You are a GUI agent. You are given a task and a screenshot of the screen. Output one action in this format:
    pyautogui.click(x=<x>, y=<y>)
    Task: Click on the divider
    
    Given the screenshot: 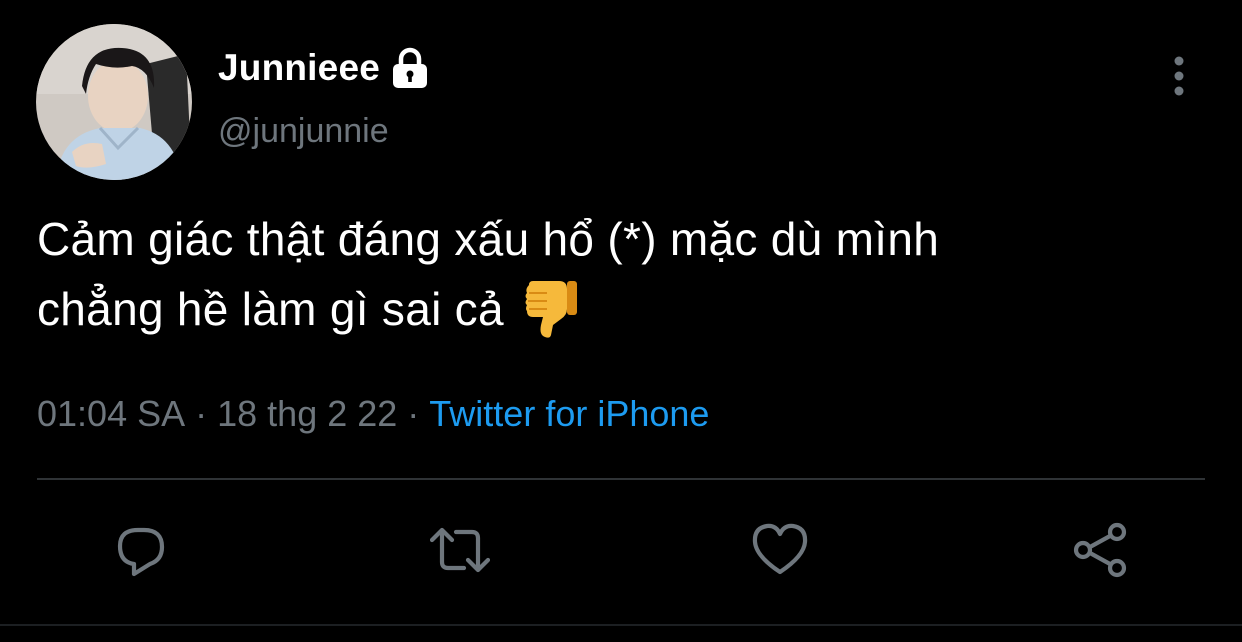 What is the action you would take?
    pyautogui.click(x=621, y=479)
    